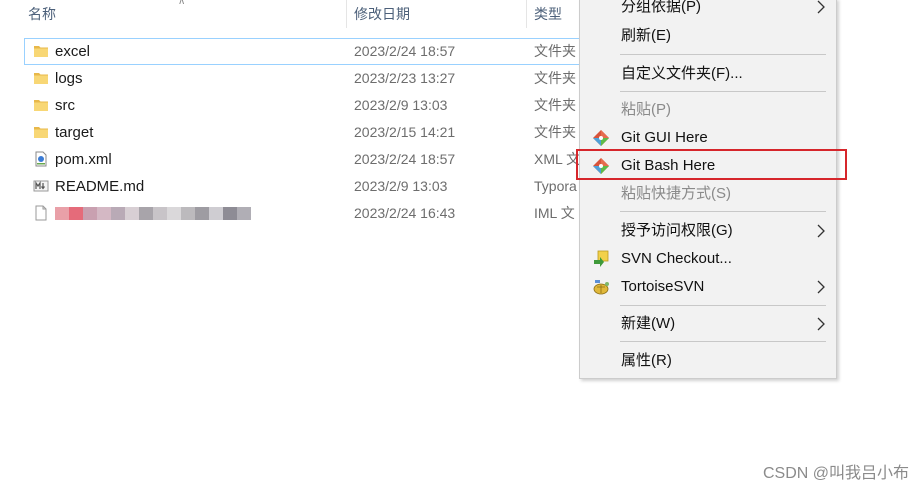  I want to click on menu-item-label: 新建(W), so click(648, 323).